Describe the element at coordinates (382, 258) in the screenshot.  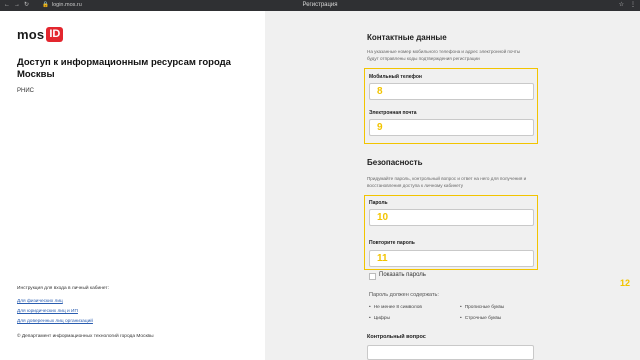
I see `annotation-11: 11` at that location.